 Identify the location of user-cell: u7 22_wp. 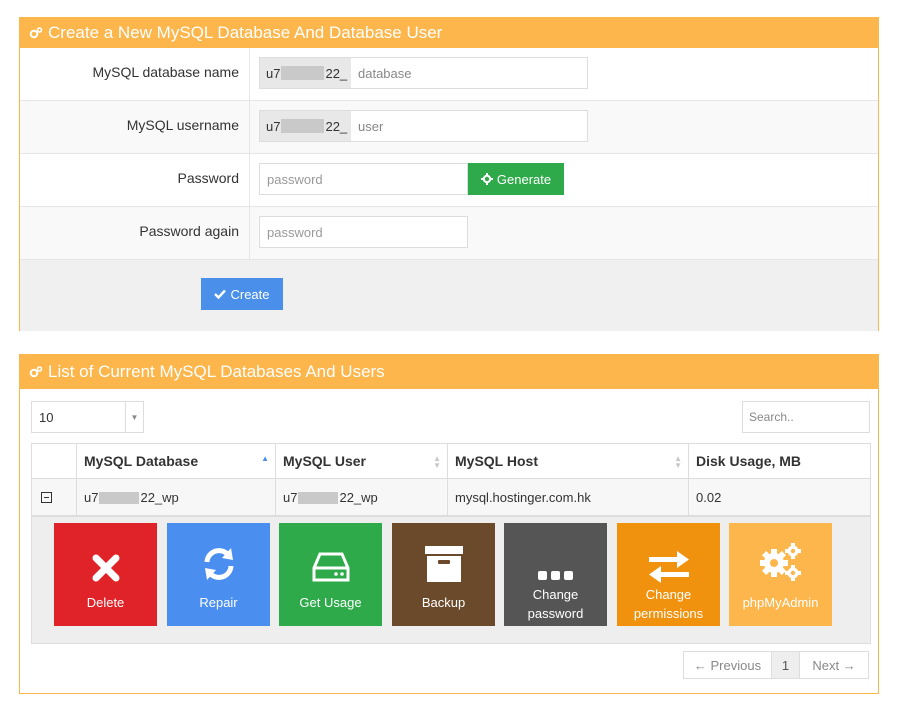
(361, 497).